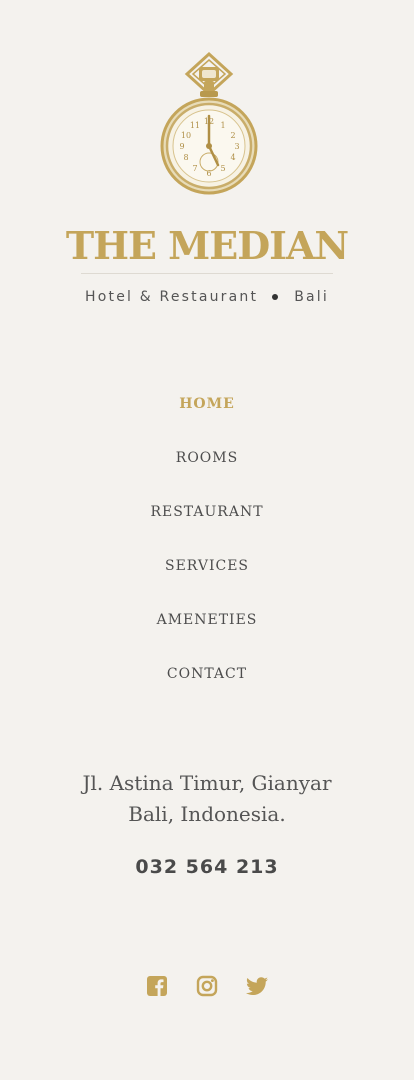 This screenshot has height=1080, width=414. I want to click on nav-item-contact: CONTACT, so click(207, 685).